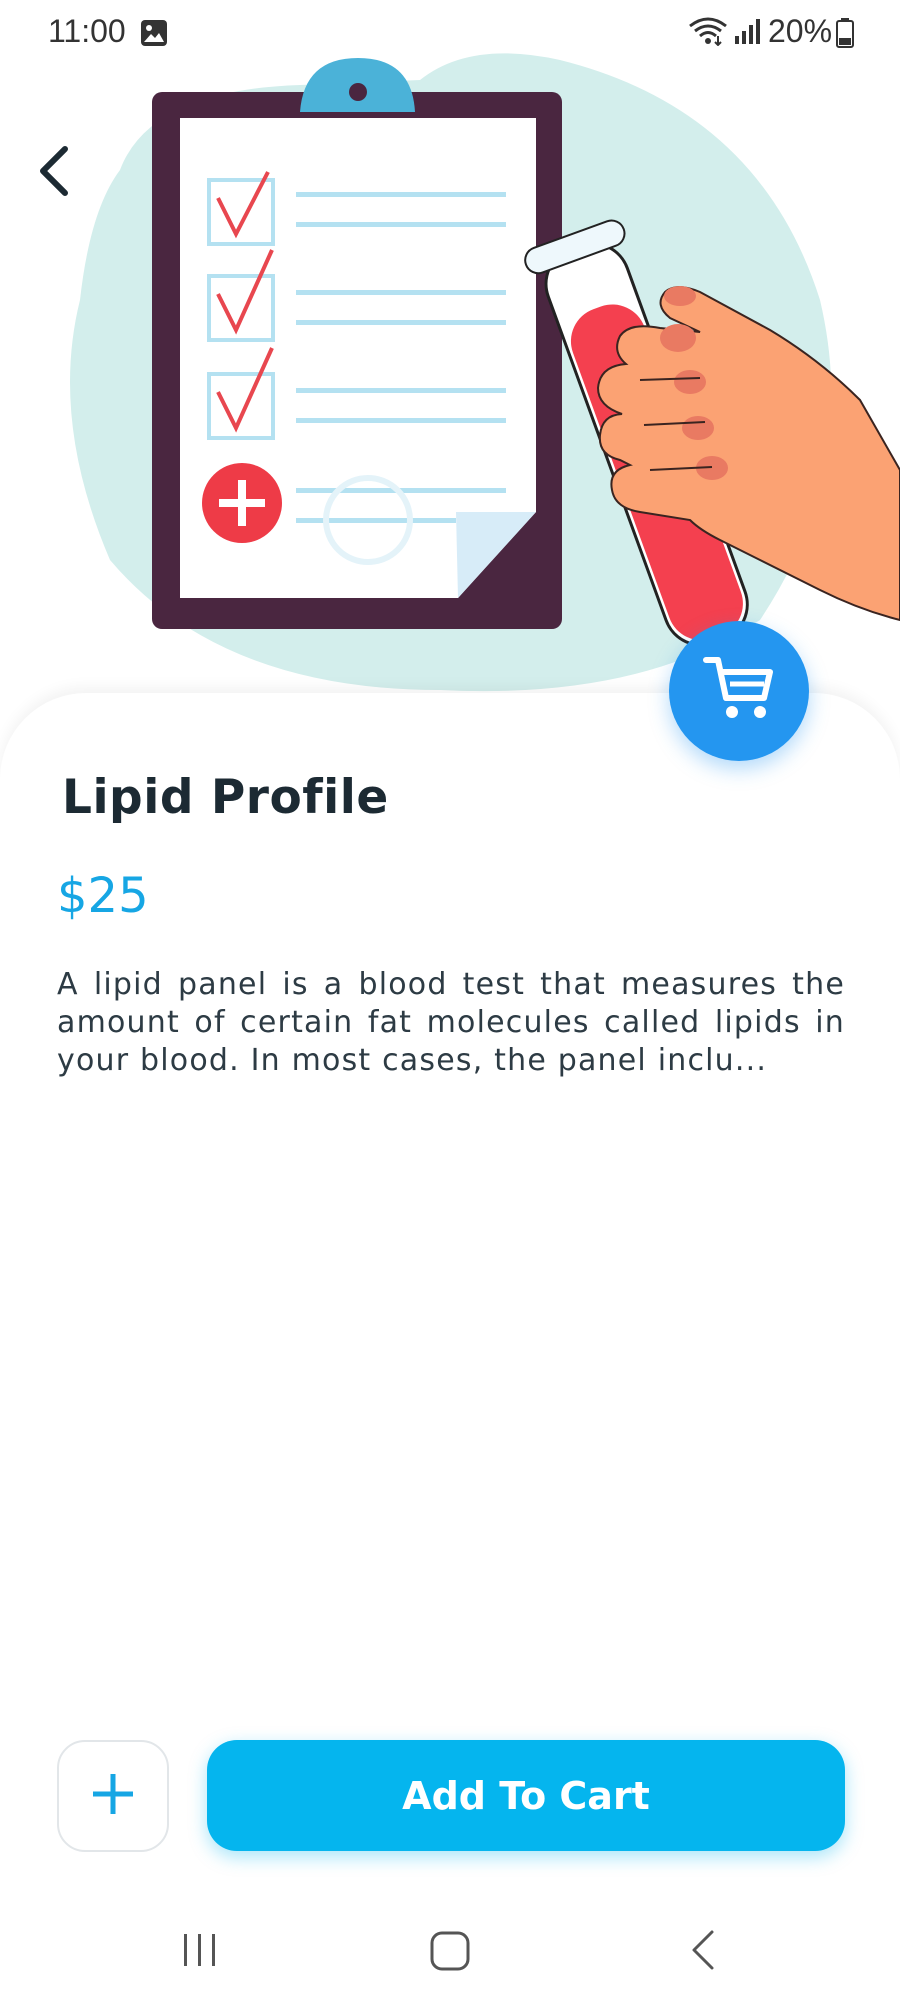 This screenshot has width=900, height=2000. I want to click on product-title: Lipid Profile, so click(225, 797).